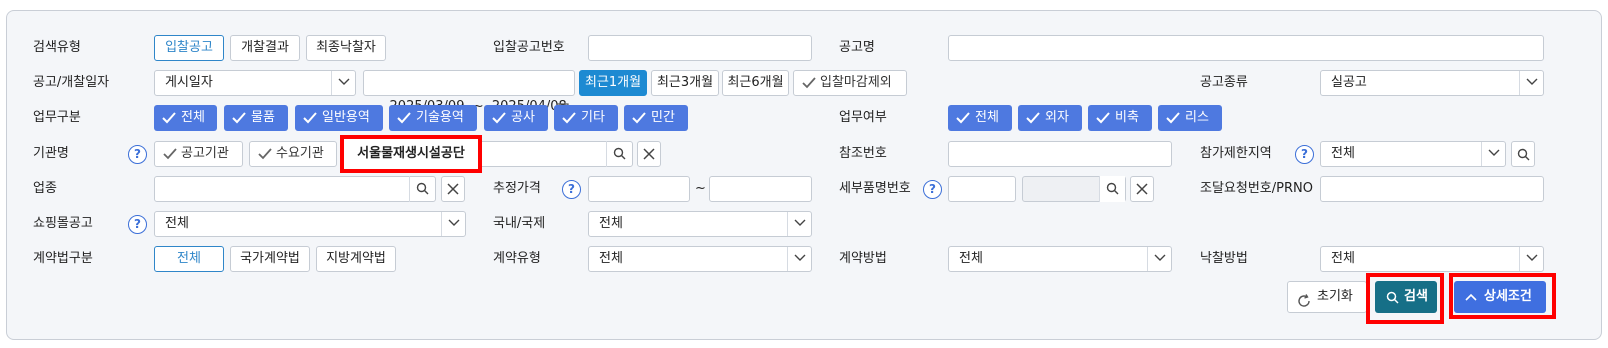 The height and width of the screenshot is (348, 1608). I want to click on label-contract-method: 계약방법, so click(863, 258).